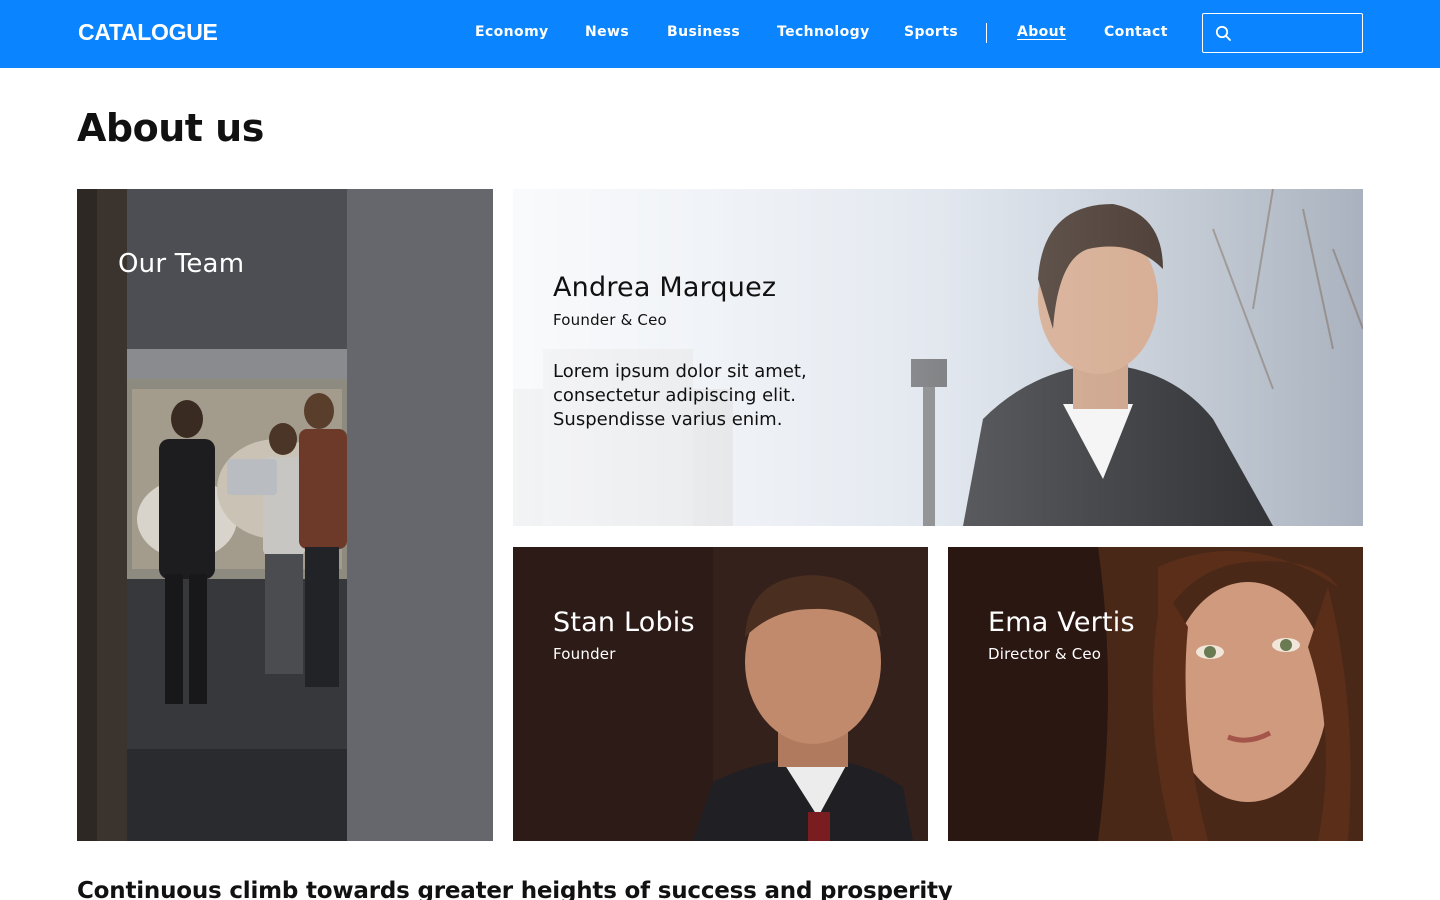 This screenshot has width=1440, height=900. What do you see at coordinates (512, 32) in the screenshot?
I see `nav-economy: Economy` at bounding box center [512, 32].